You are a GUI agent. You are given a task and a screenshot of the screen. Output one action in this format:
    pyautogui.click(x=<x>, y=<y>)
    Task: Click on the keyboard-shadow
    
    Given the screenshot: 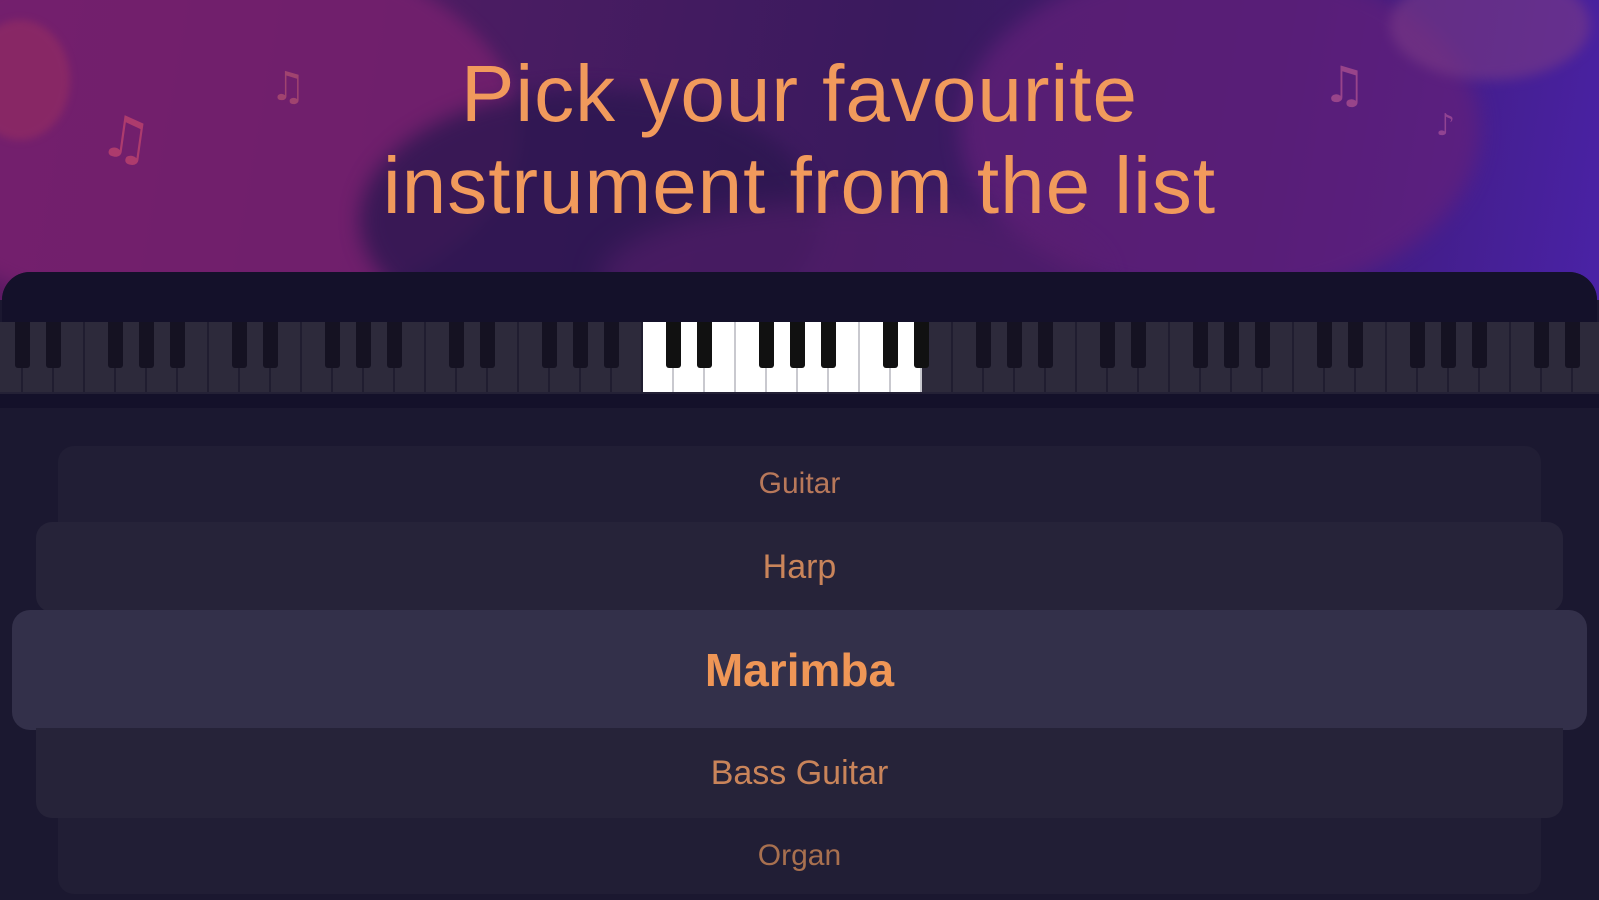 What is the action you would take?
    pyautogui.click(x=799, y=401)
    